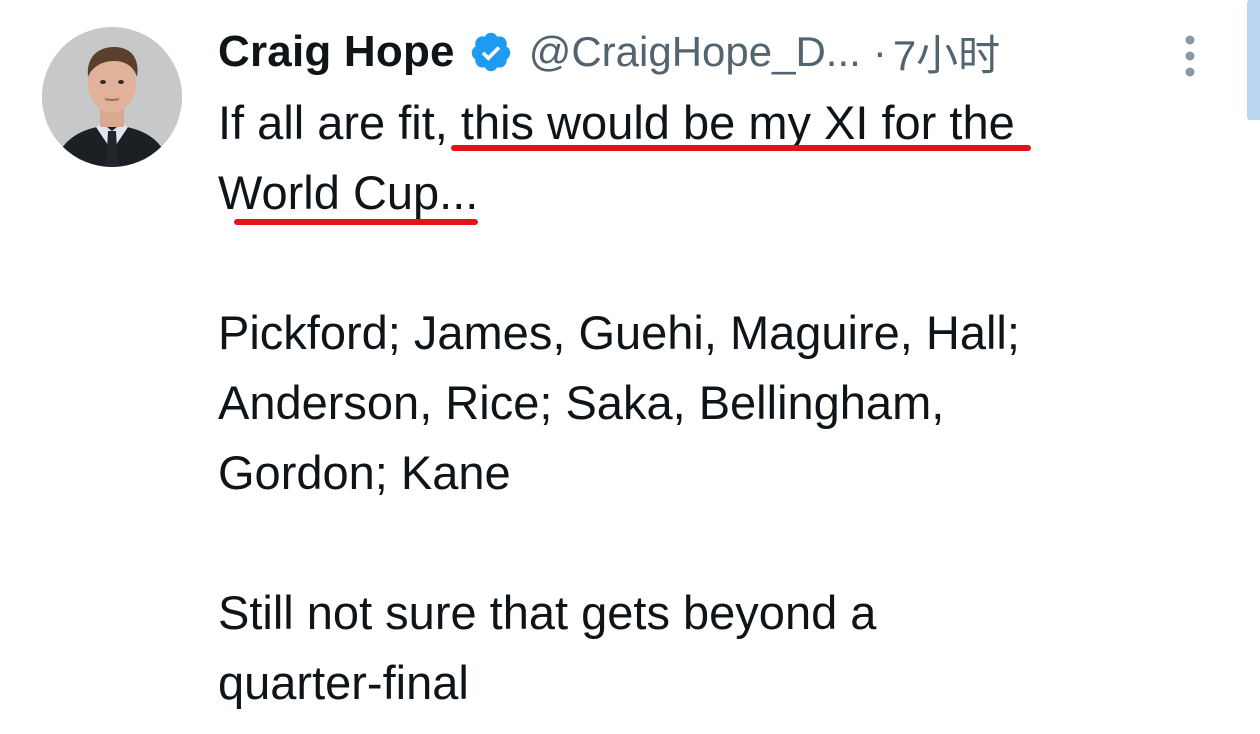 The height and width of the screenshot is (734, 1260). Describe the element at coordinates (1253, 60) in the screenshot. I see `scroll-indicator` at that location.